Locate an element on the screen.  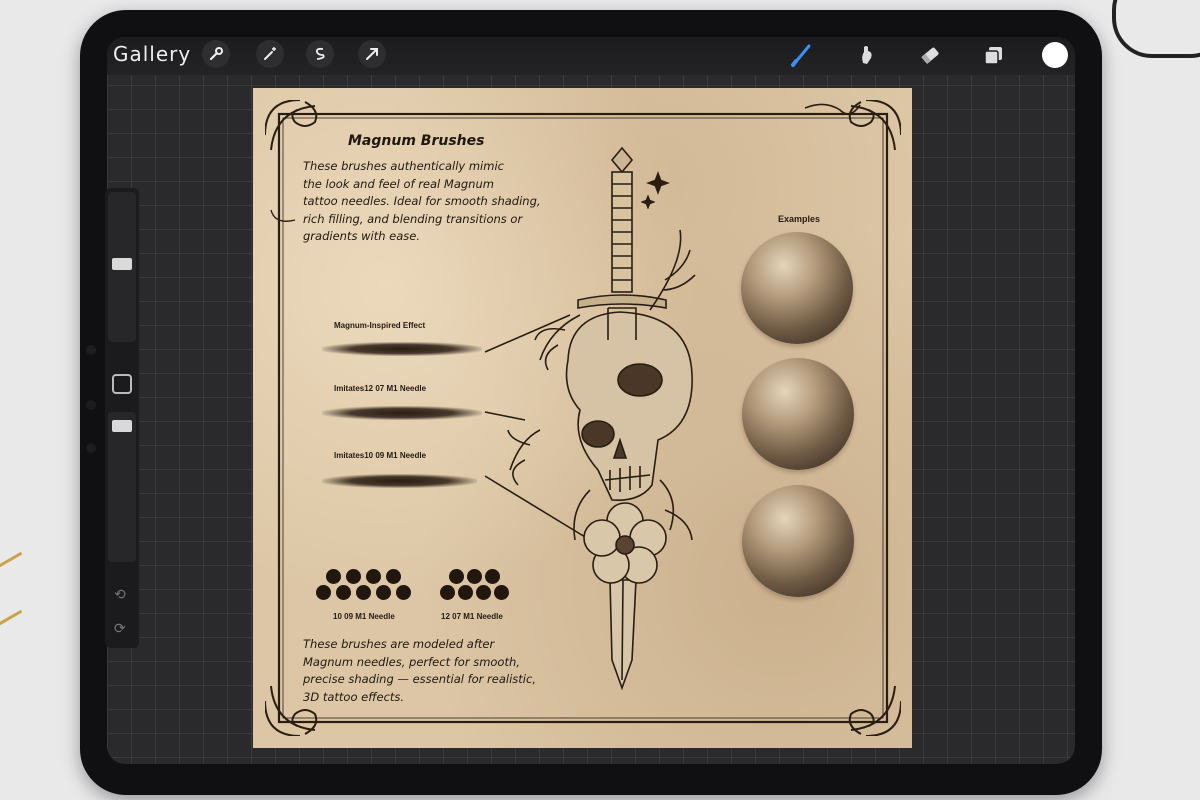
modify-button-icon is located at coordinates (122, 384).